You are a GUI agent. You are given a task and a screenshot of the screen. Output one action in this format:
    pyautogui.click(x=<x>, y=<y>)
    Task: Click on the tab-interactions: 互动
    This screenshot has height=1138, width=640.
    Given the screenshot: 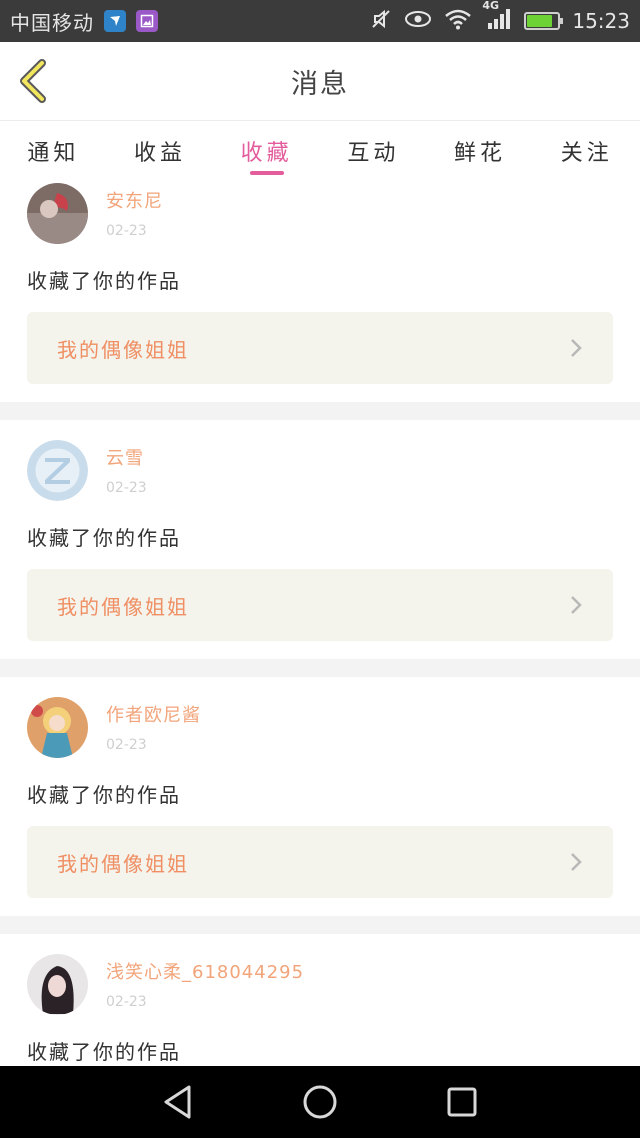 What is the action you would take?
    pyautogui.click(x=373, y=151)
    